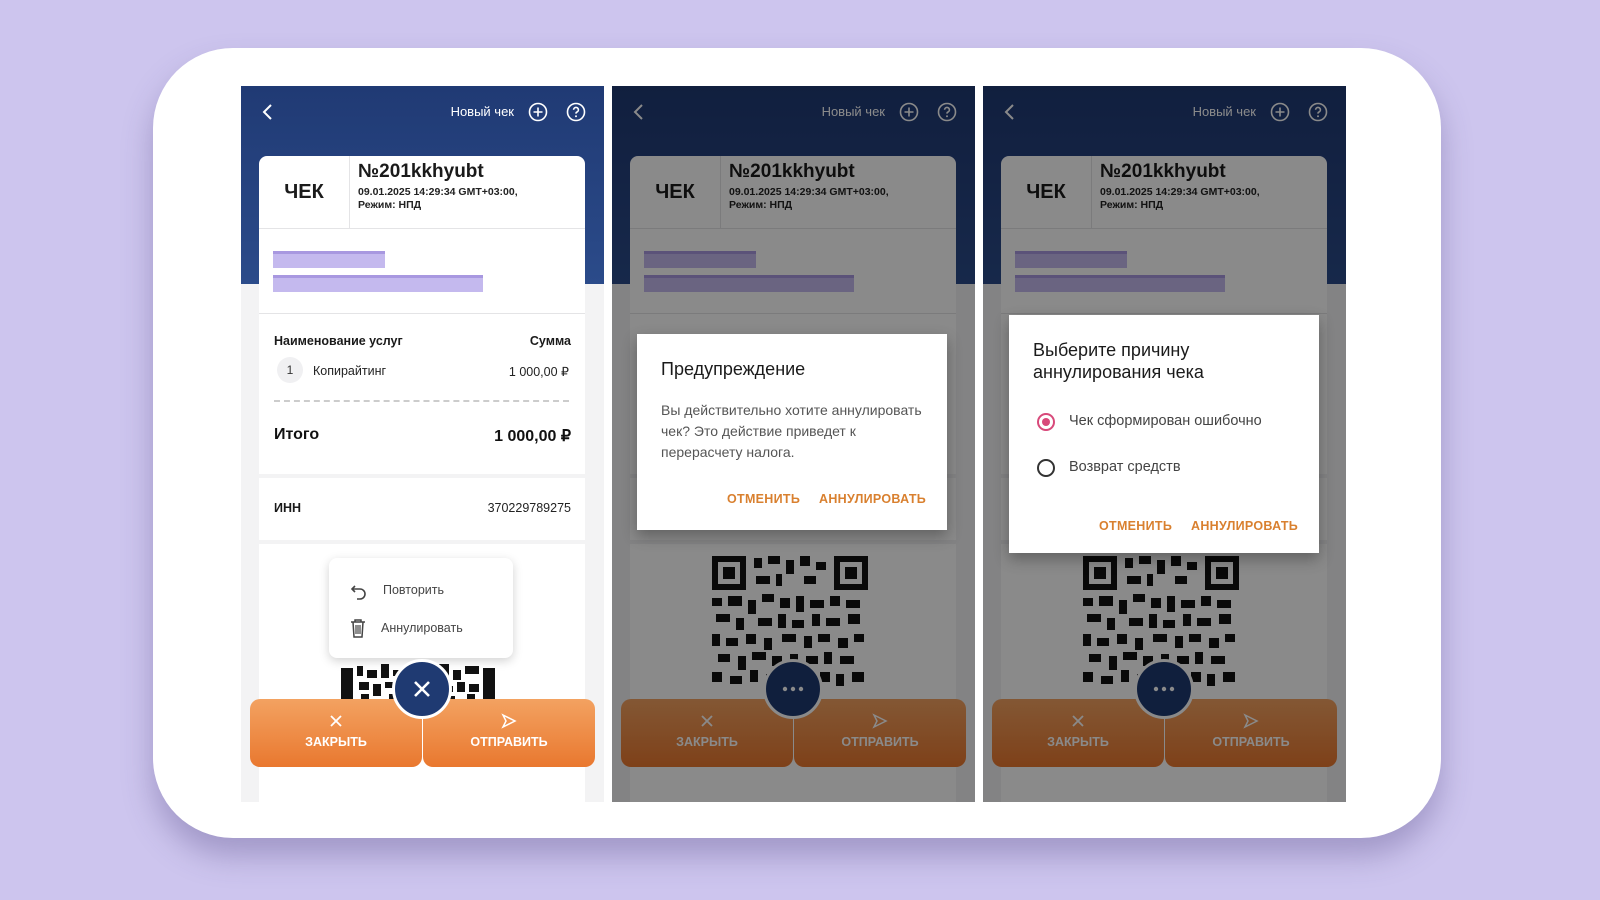  I want to click on menu-item-annul: Аннулировать, so click(406, 628).